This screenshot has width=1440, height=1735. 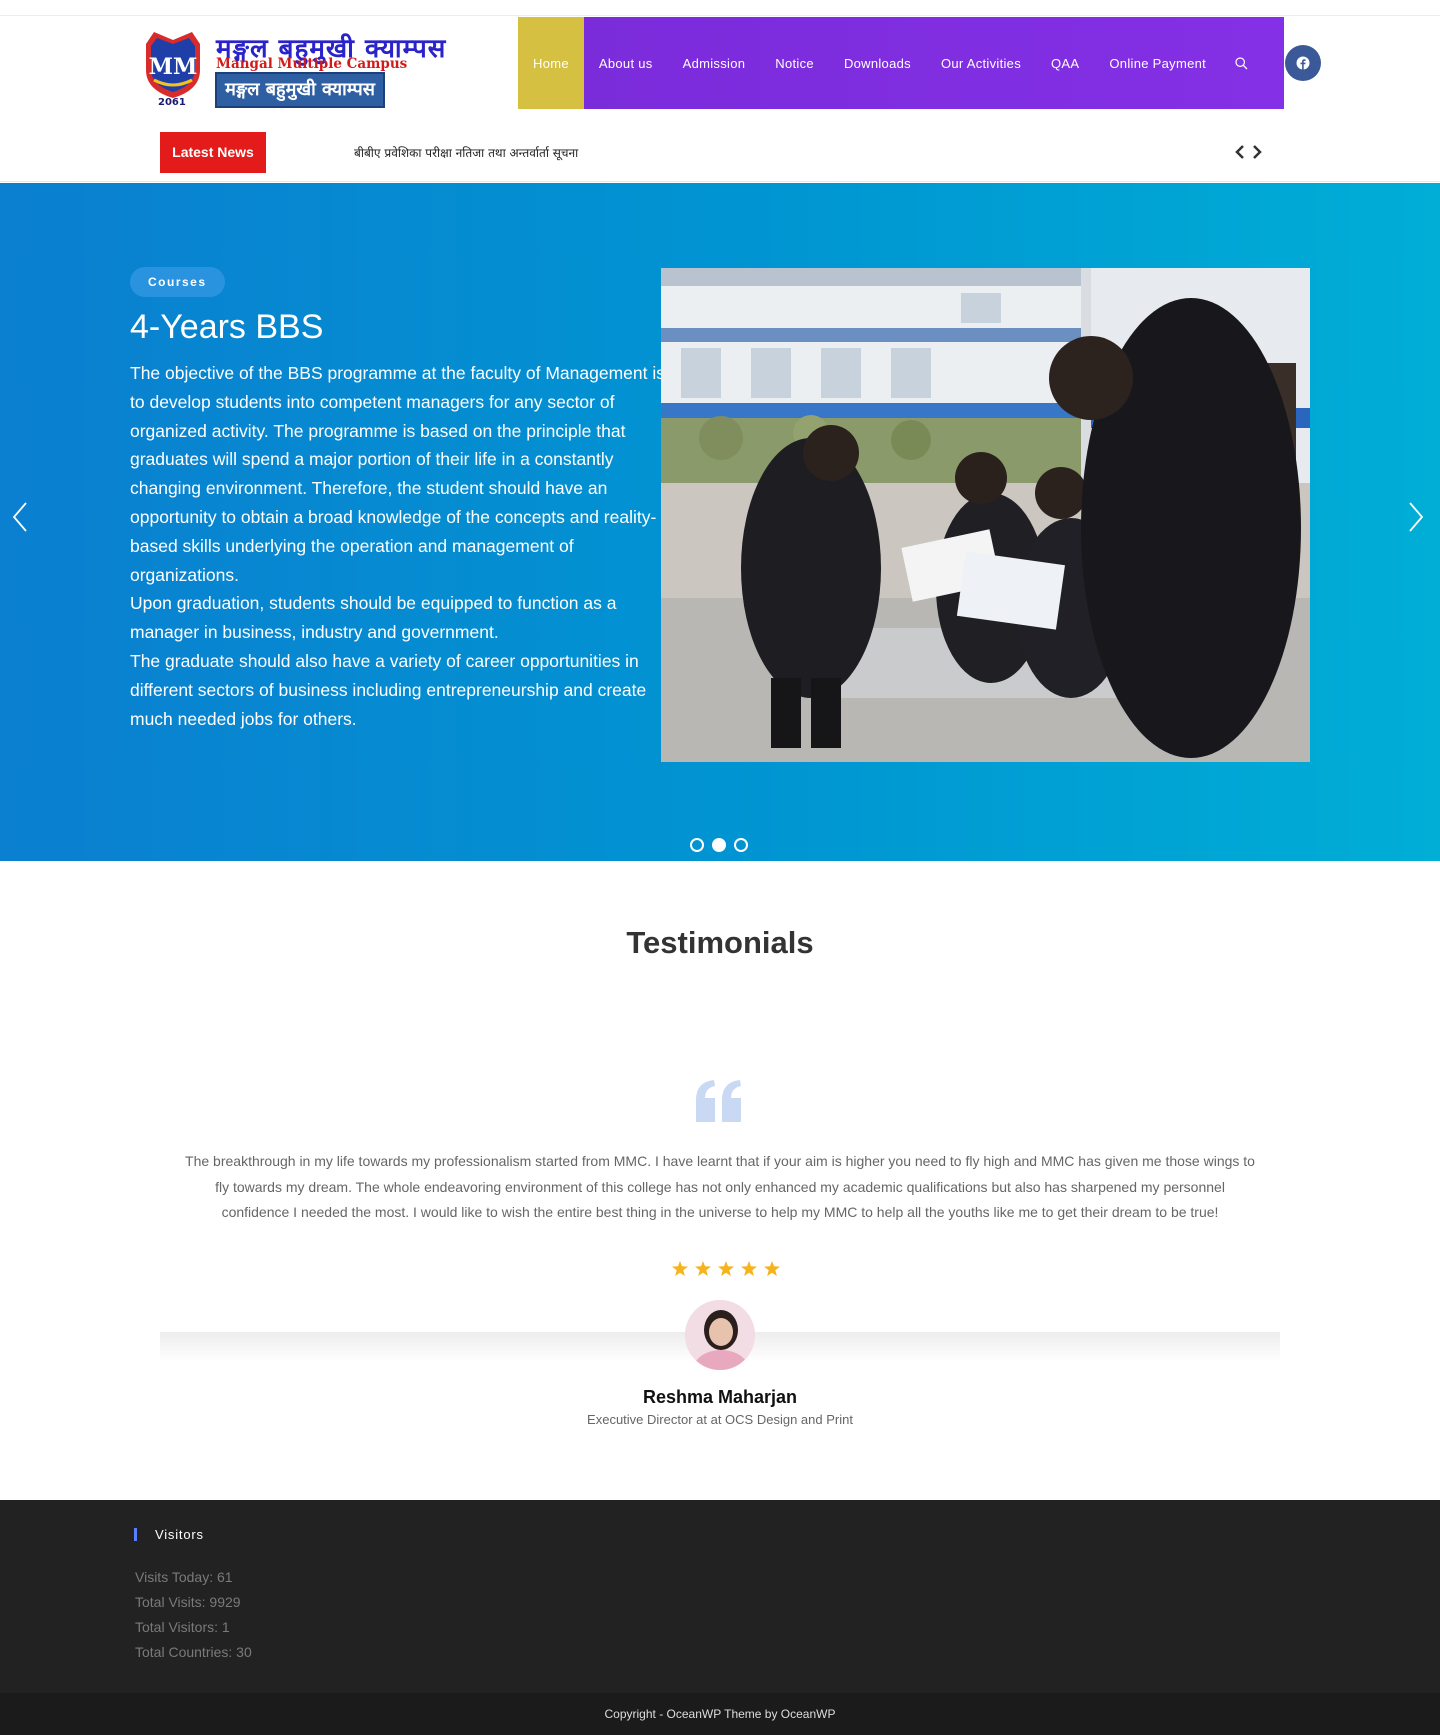 What do you see at coordinates (1248, 151) in the screenshot?
I see `news-nav-arrows` at bounding box center [1248, 151].